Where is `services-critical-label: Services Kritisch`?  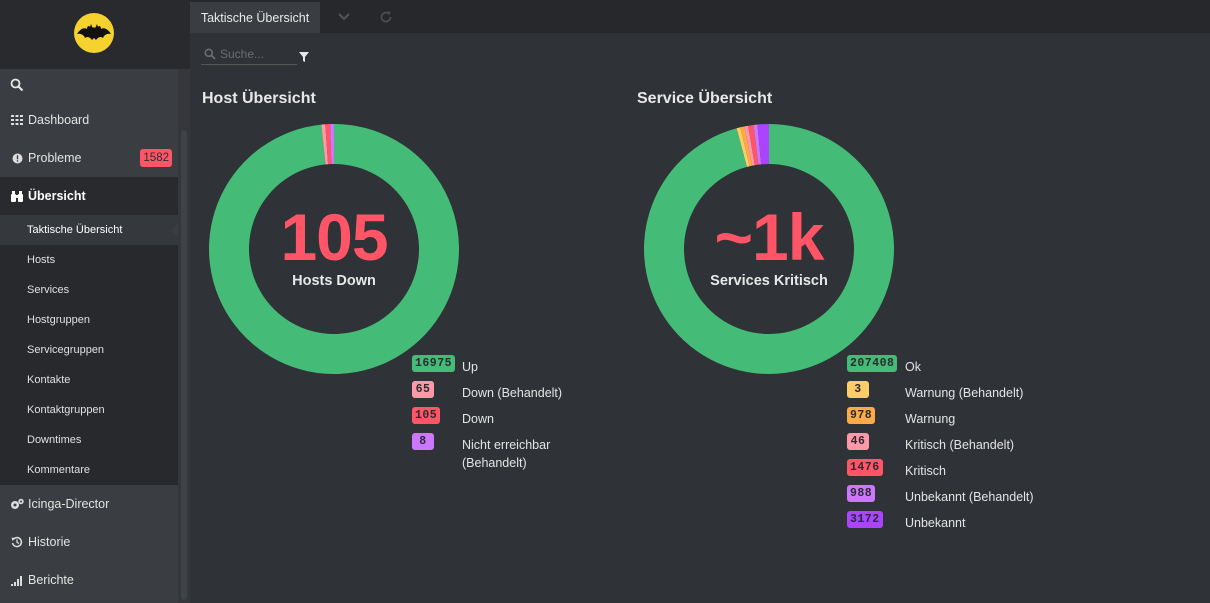
services-critical-label: Services Kritisch is located at coordinates (769, 281).